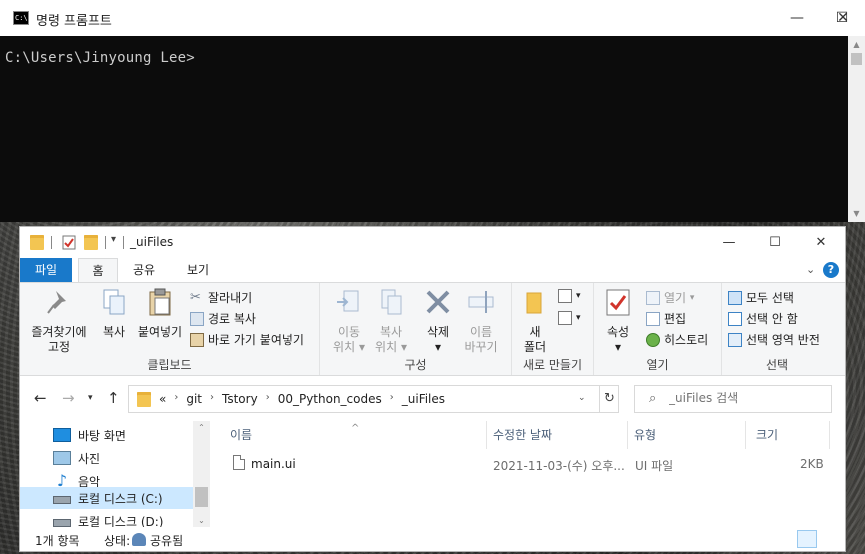 This screenshot has height=554, width=865. What do you see at coordinates (775, 242) in the screenshot?
I see `maximize-button: ☐` at bounding box center [775, 242].